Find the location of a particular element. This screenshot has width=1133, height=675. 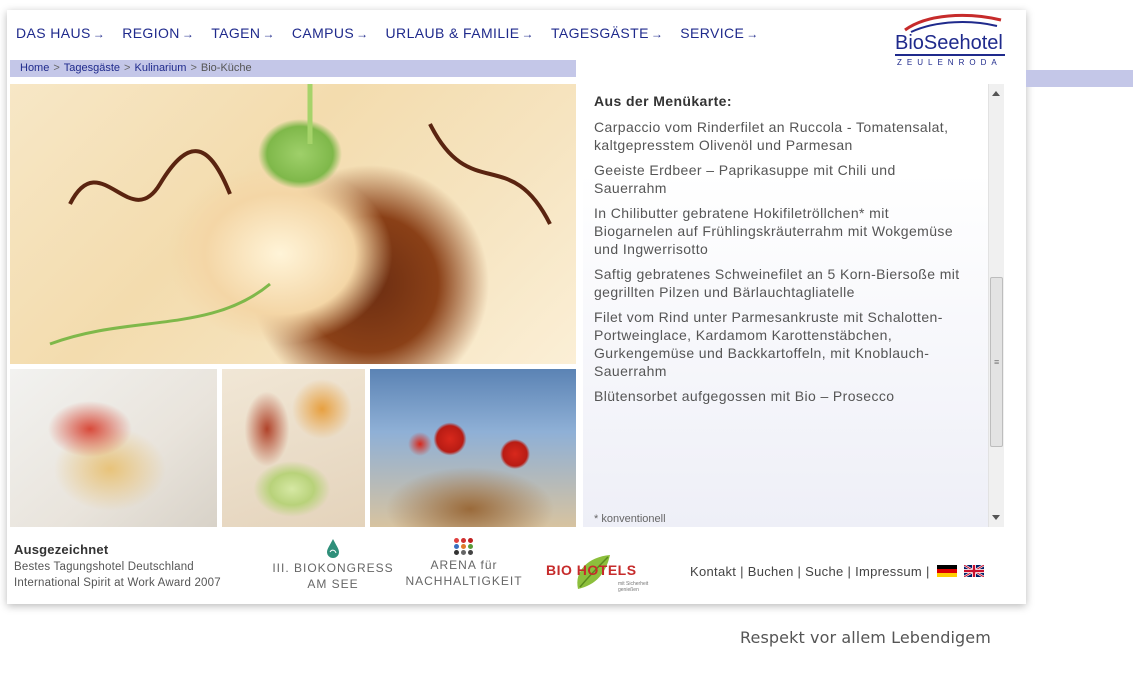

nav-label: URLAUB & FAMILIE is located at coordinates (452, 33).